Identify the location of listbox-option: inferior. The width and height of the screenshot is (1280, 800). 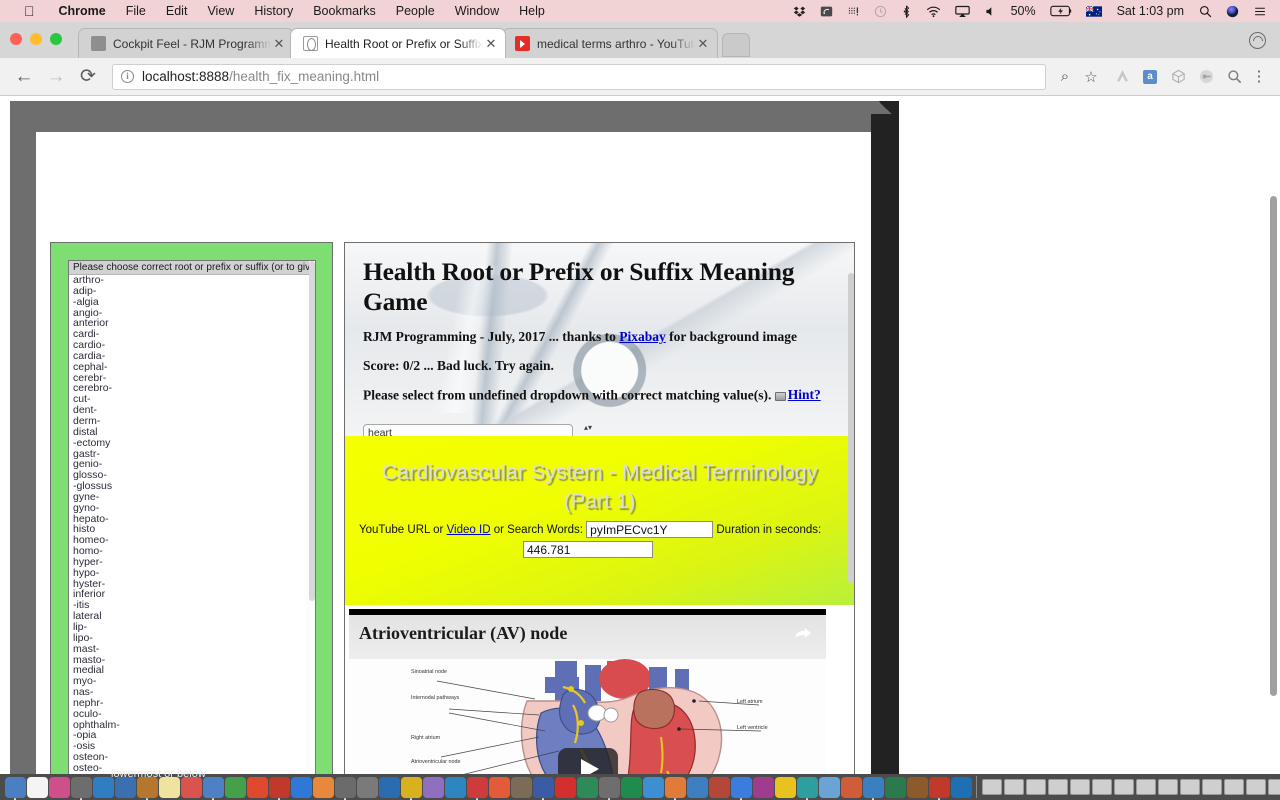
(192, 594).